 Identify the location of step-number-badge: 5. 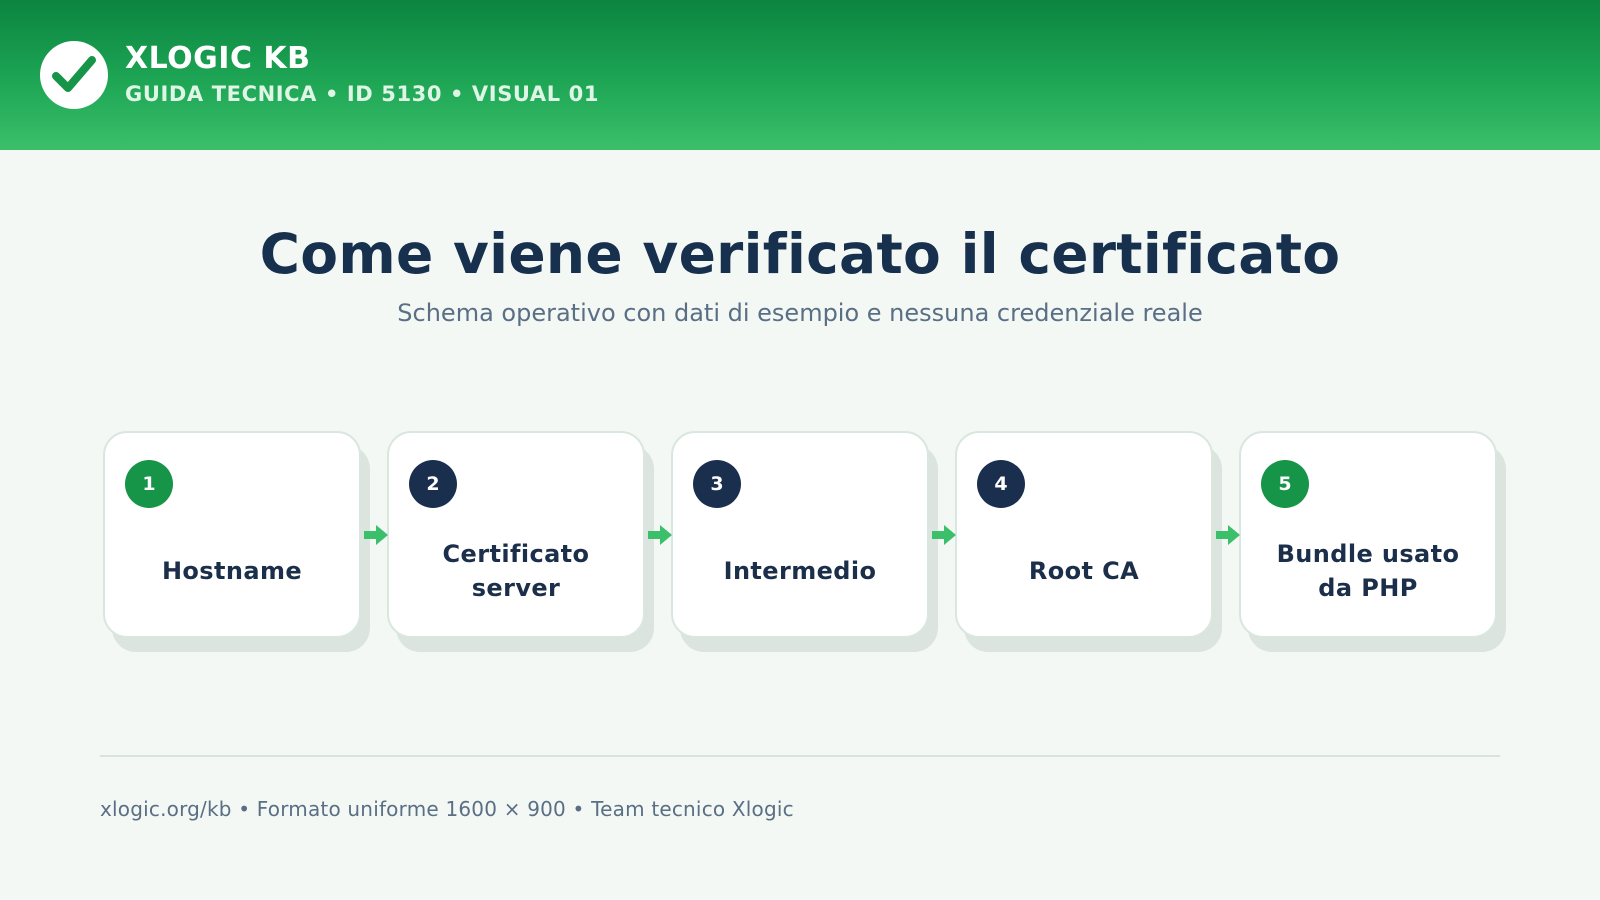
(1285, 484).